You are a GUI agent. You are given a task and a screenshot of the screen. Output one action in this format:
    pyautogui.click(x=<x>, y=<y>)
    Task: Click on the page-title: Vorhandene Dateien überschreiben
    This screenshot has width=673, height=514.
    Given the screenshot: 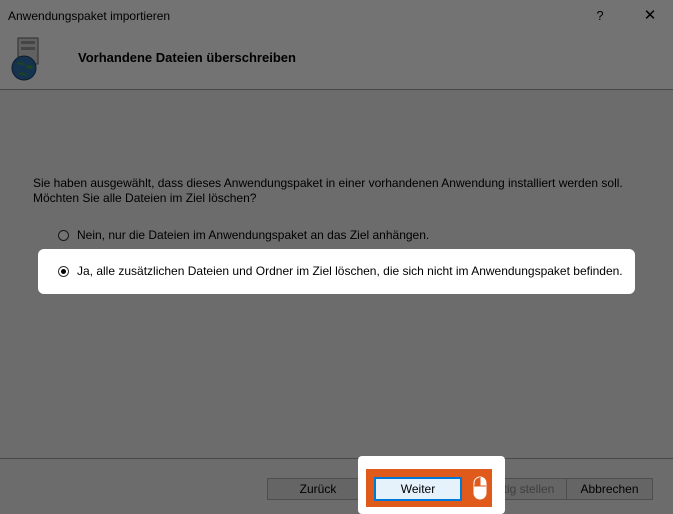 What is the action you would take?
    pyautogui.click(x=187, y=57)
    